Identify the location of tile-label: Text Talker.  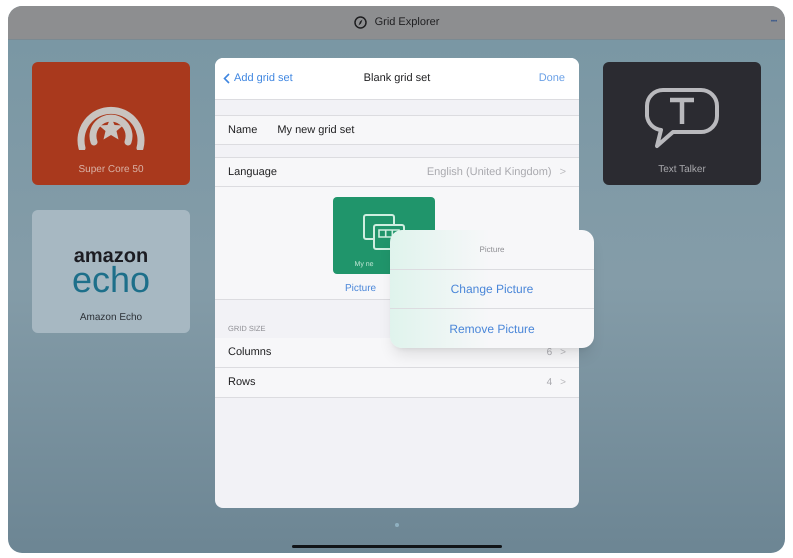
(682, 170).